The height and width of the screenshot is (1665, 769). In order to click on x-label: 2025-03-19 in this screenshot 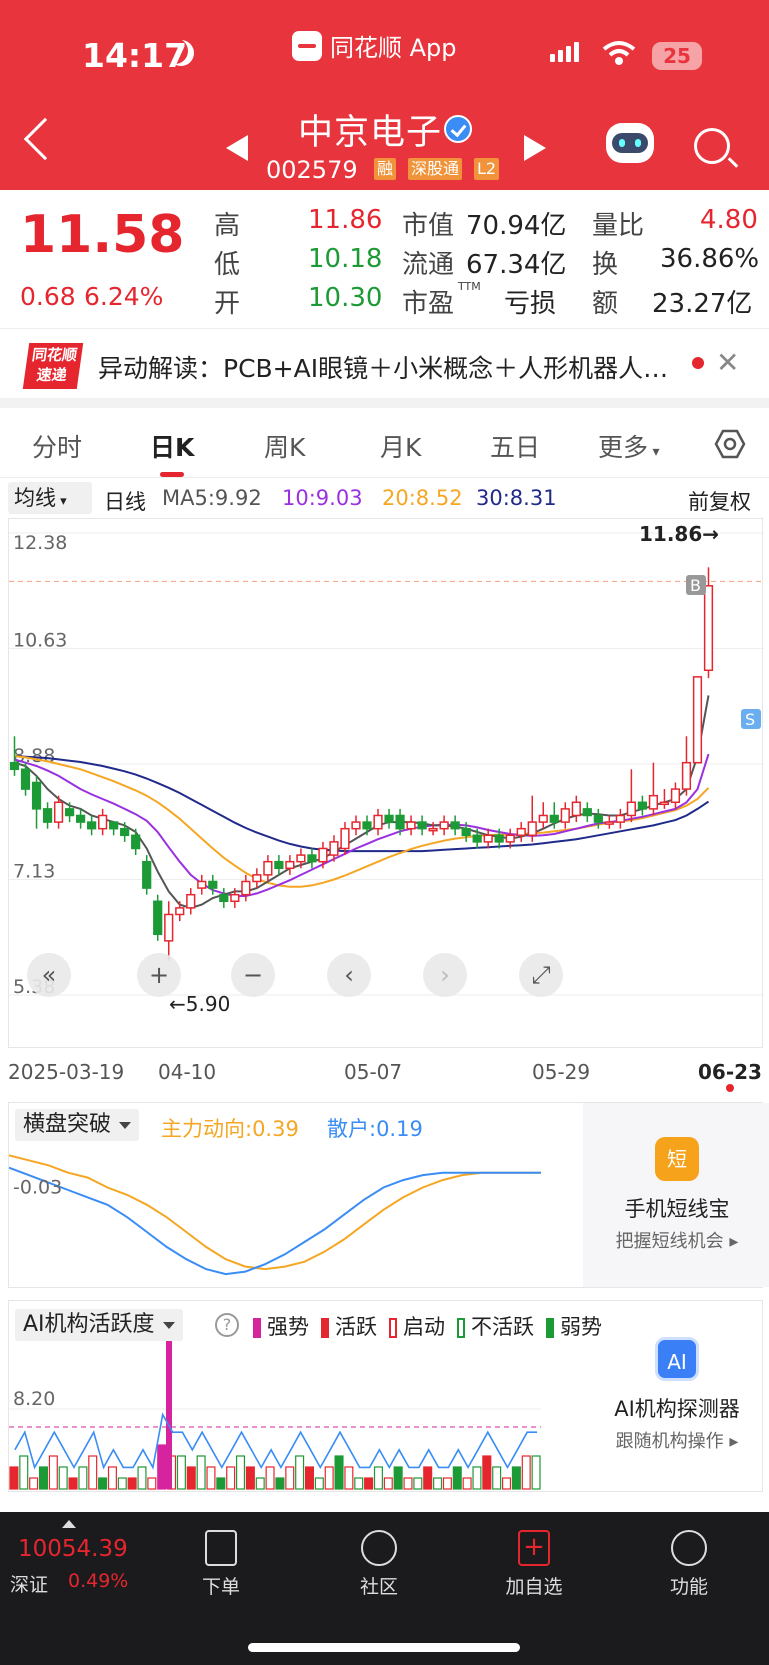, I will do `click(66, 1072)`.